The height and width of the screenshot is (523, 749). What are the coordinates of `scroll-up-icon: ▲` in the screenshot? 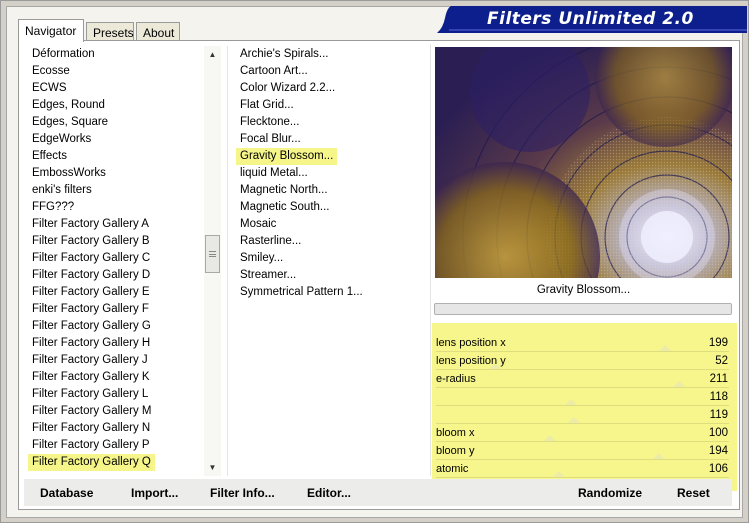 It's located at (212, 54).